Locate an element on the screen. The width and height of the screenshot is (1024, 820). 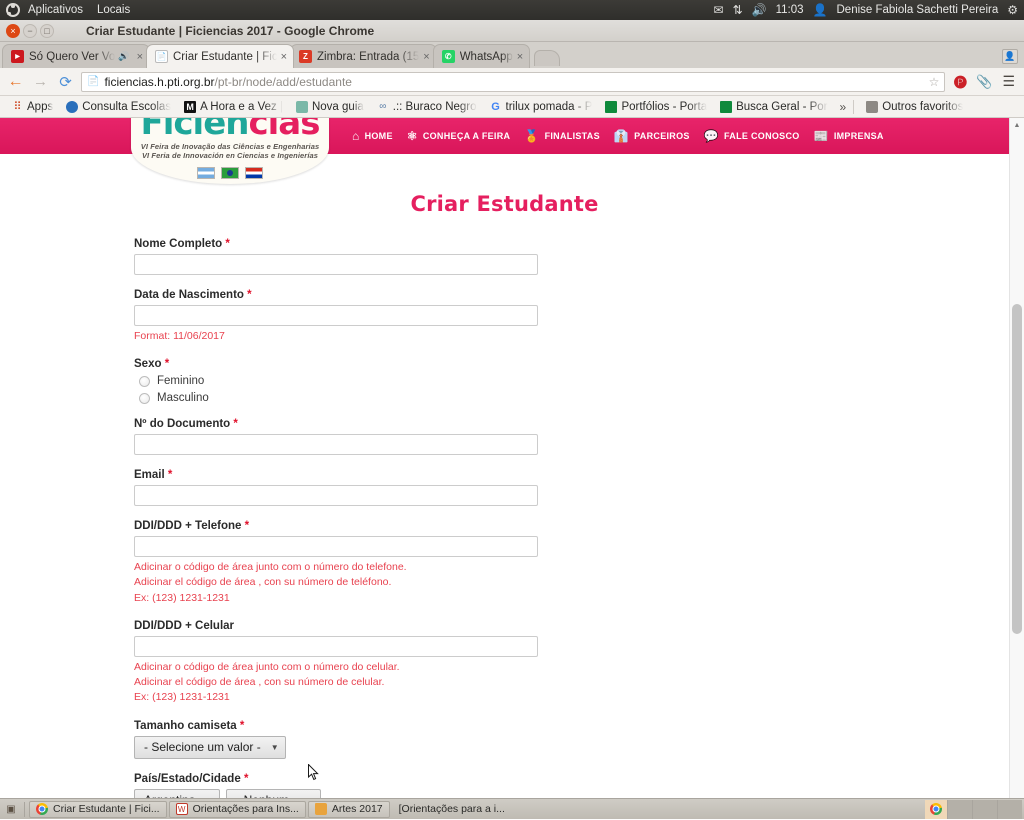
radio-option-masculino: Masculino is located at coordinates (456, 398).